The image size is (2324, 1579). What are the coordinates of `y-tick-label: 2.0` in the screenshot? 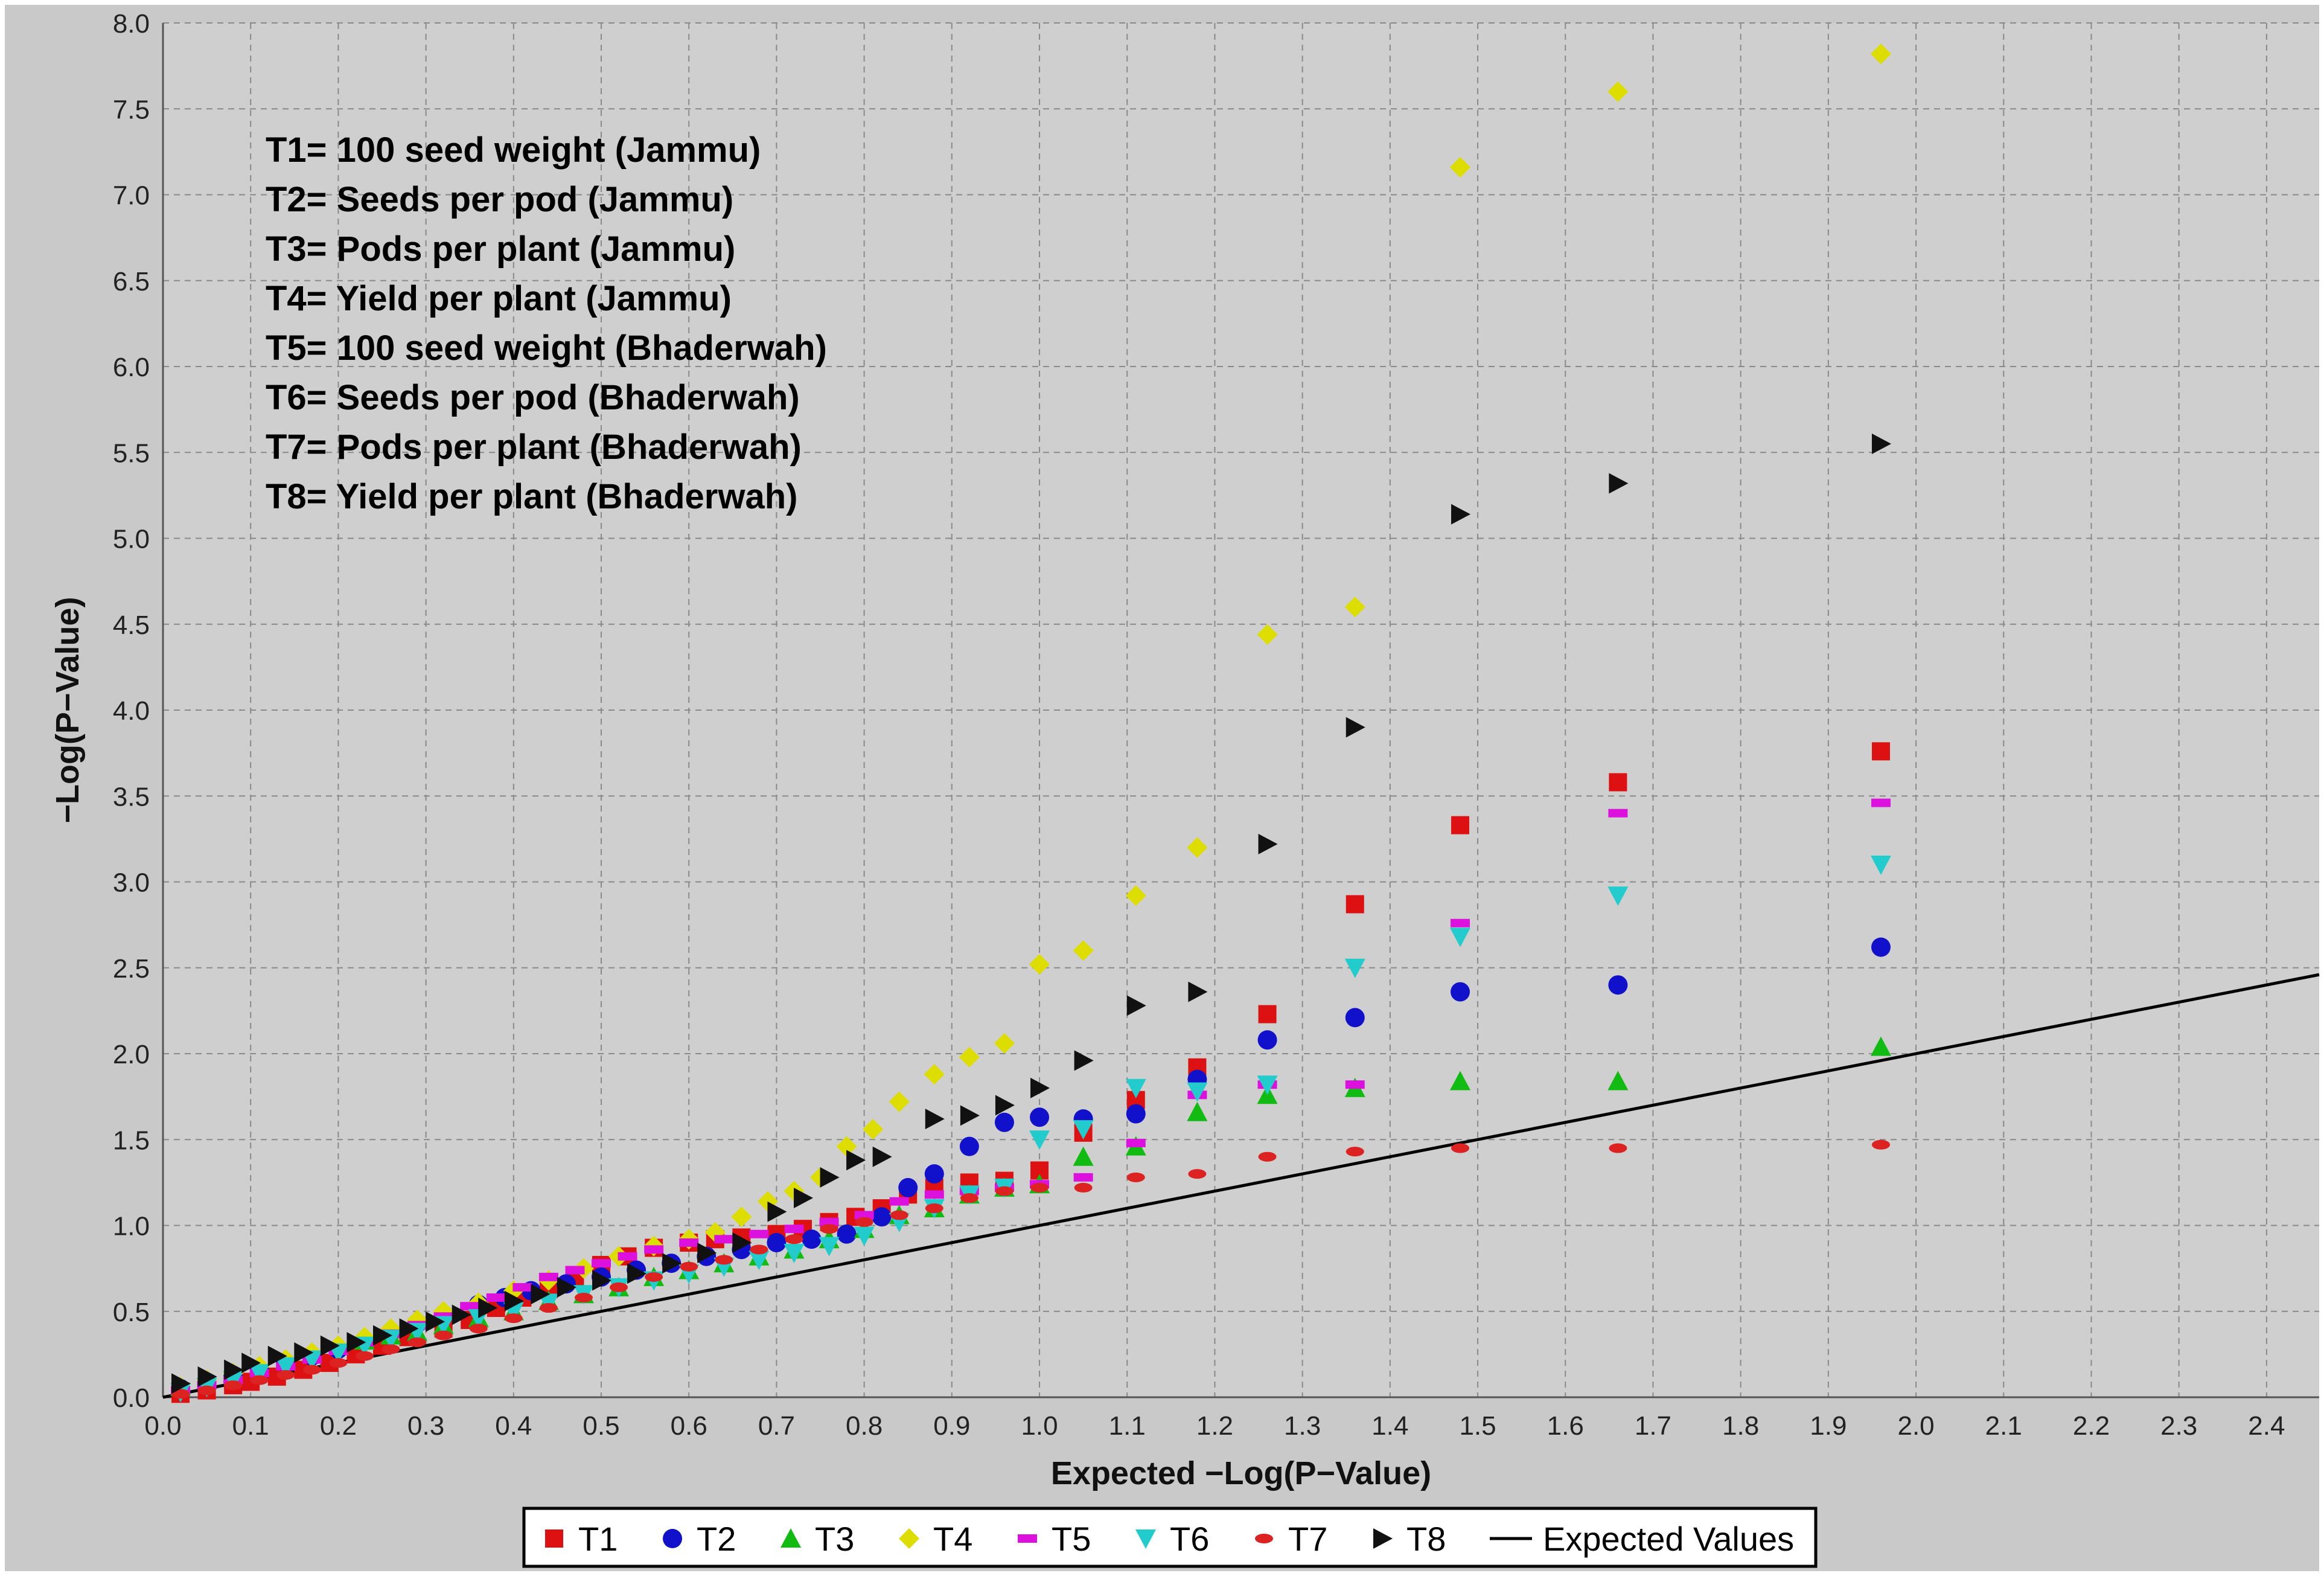 It's located at (131, 1055).